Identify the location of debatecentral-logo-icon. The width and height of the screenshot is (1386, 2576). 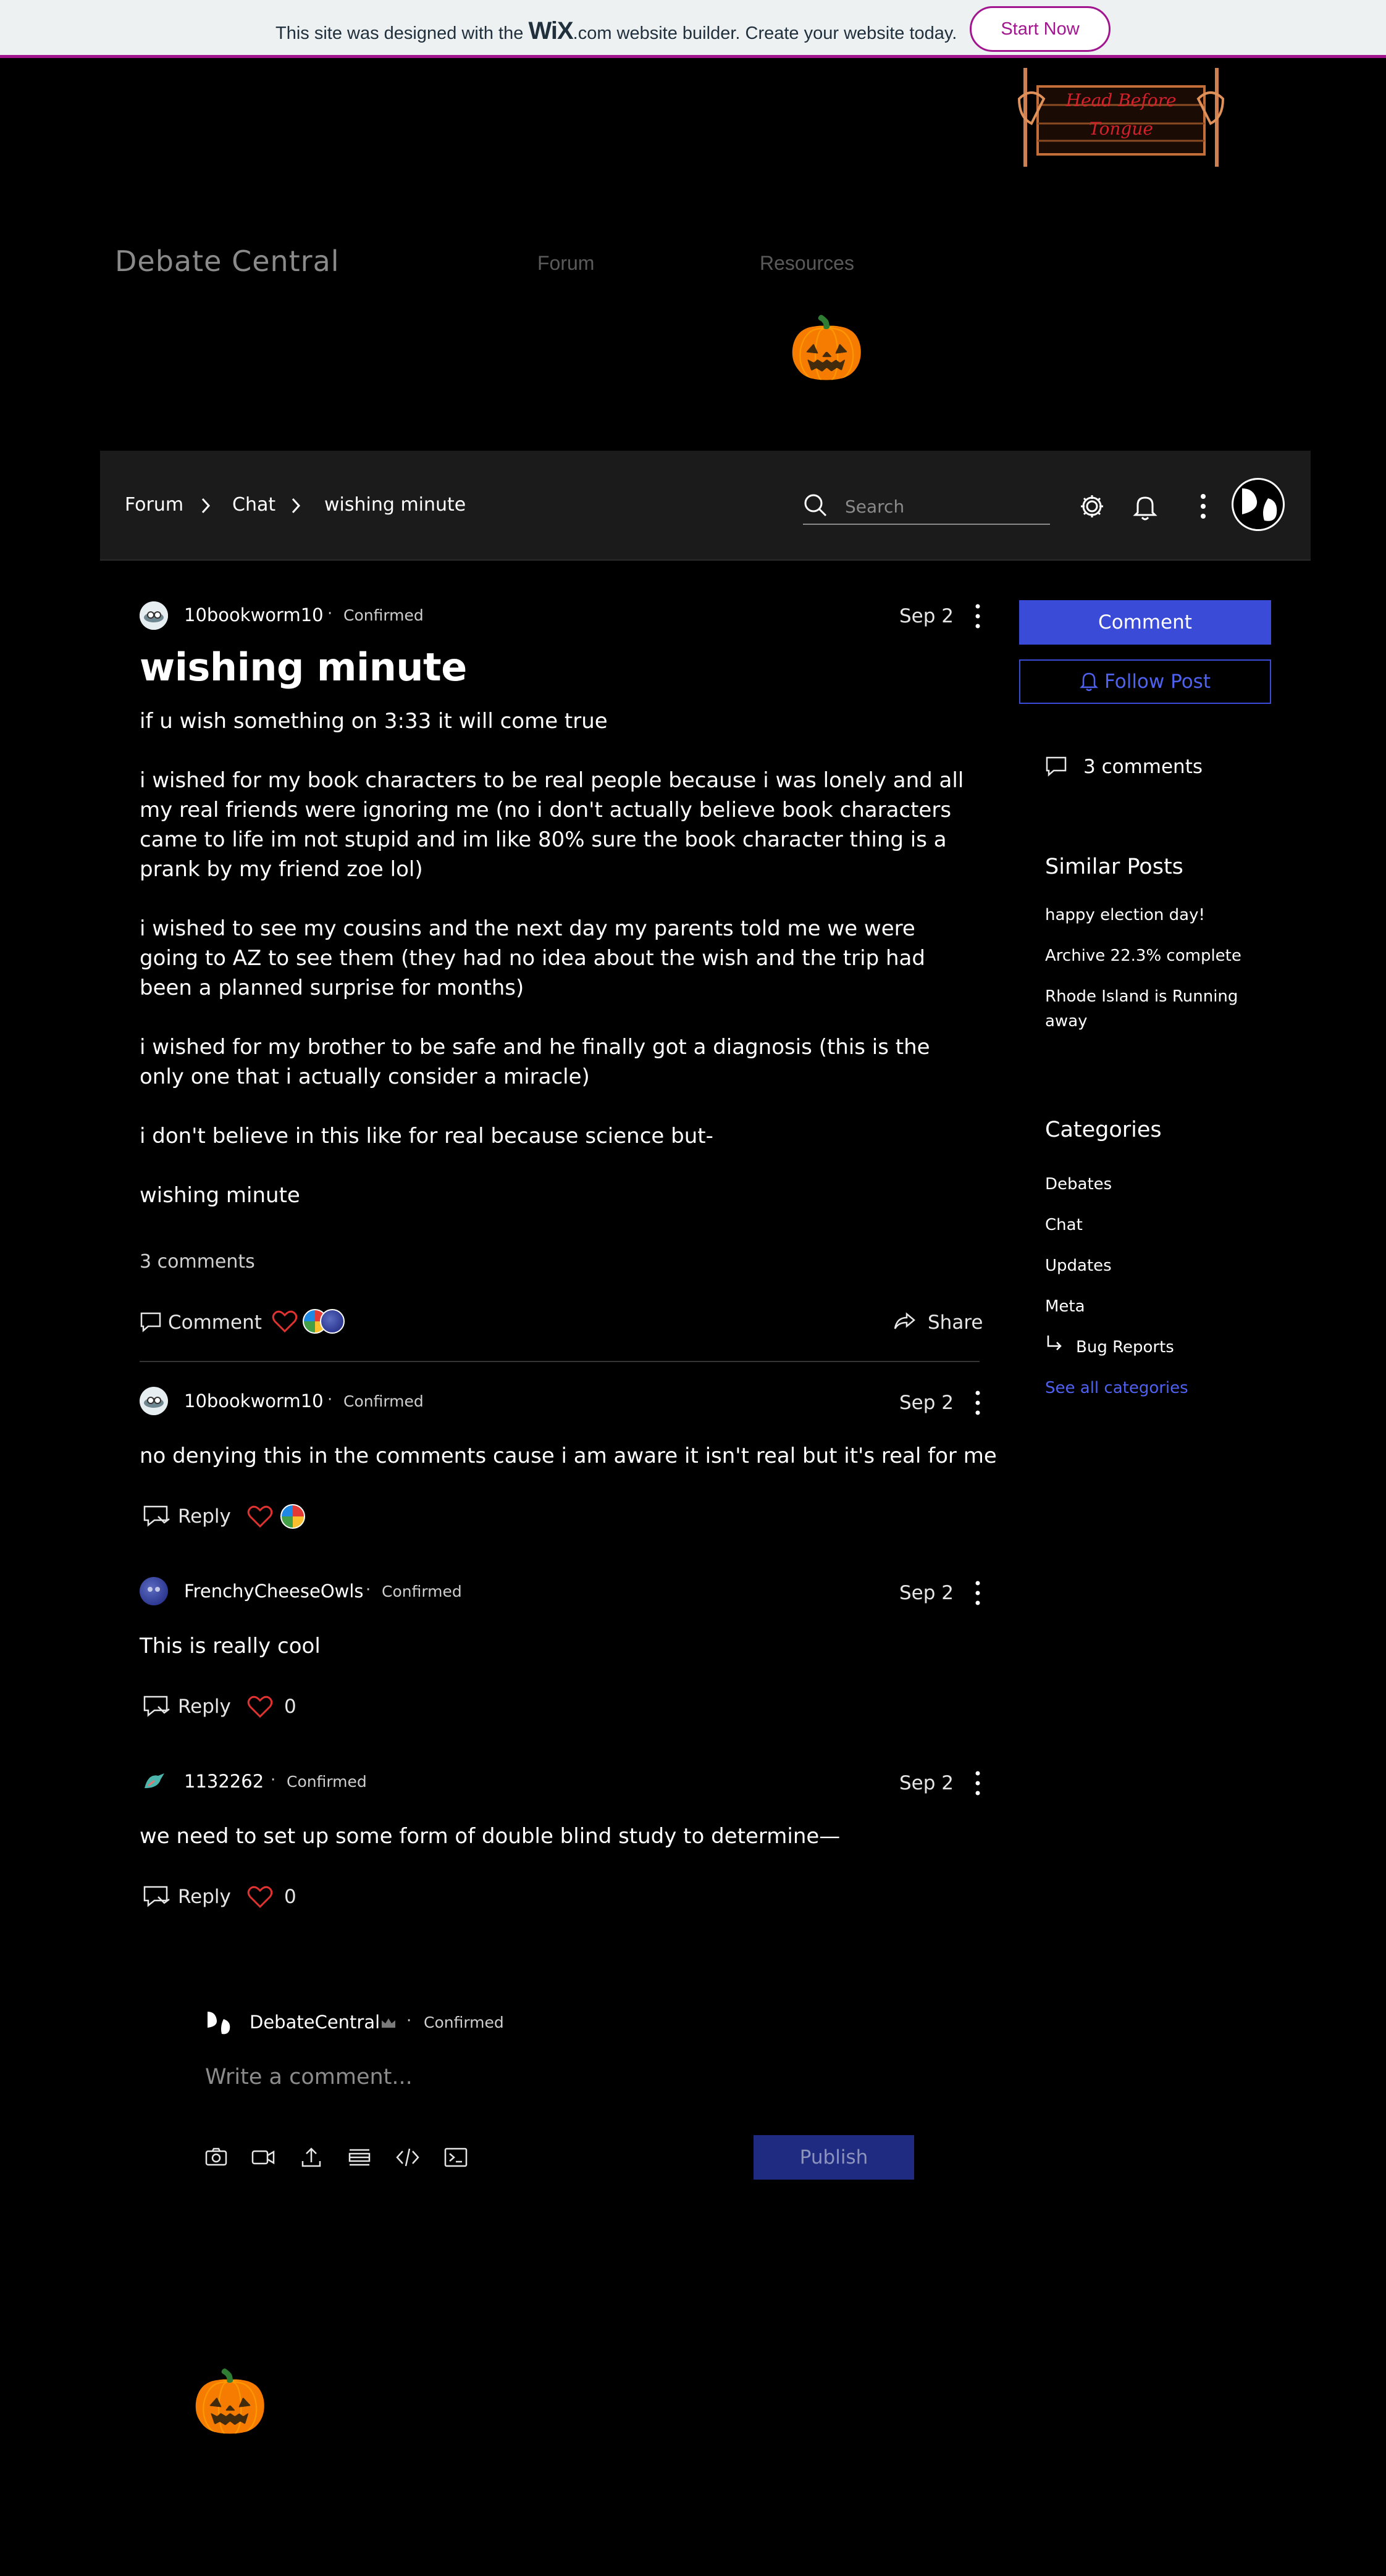
(1259, 505).